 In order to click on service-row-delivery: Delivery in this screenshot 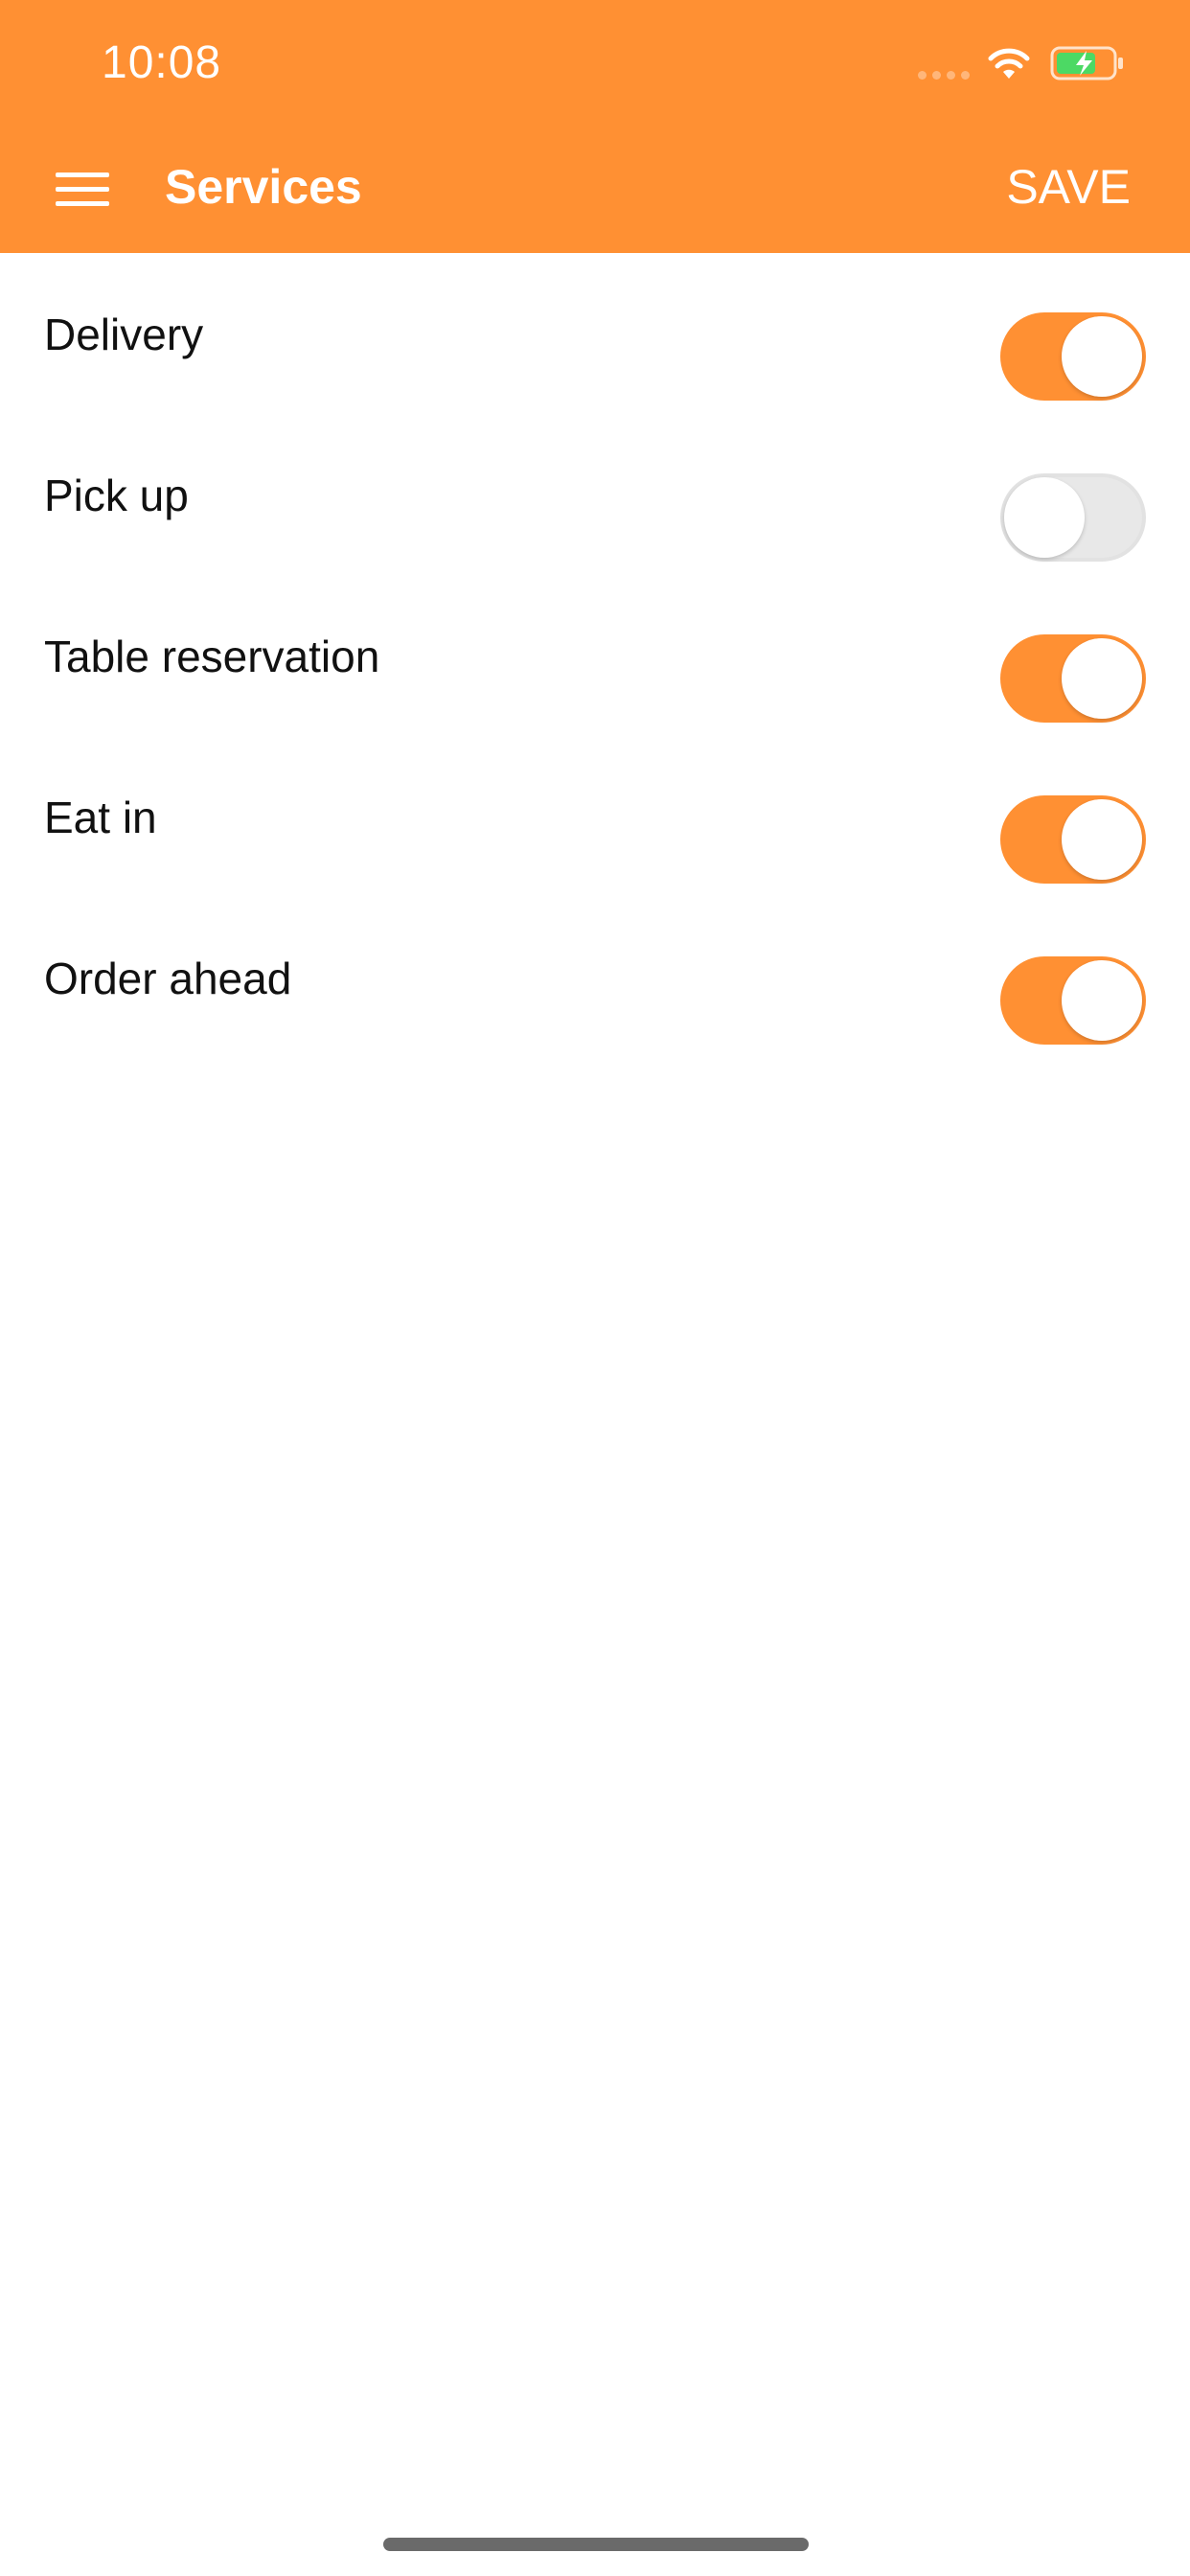, I will do `click(595, 333)`.